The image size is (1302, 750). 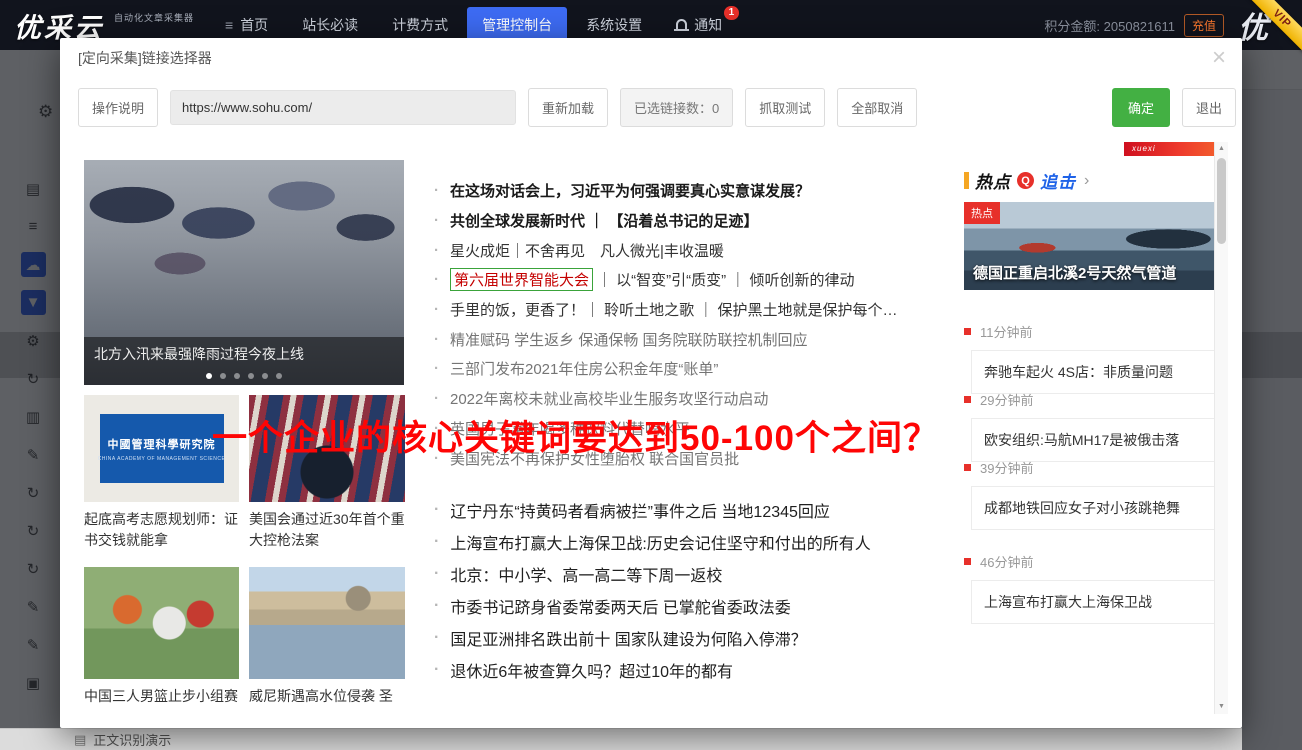 I want to click on article-card: 中国三人男篮止步小组赛, so click(x=161, y=637).